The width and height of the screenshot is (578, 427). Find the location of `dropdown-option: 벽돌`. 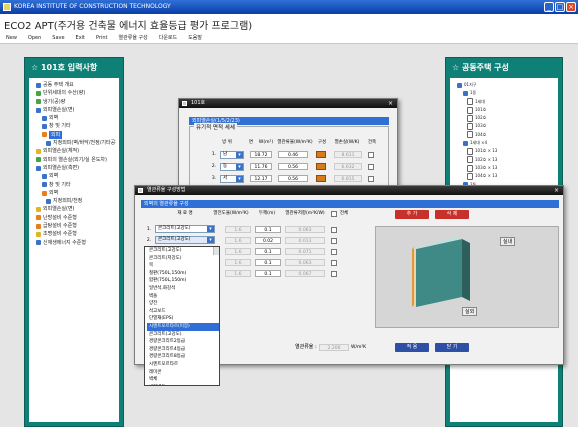

dropdown-option: 벽돌 is located at coordinates (183, 297).